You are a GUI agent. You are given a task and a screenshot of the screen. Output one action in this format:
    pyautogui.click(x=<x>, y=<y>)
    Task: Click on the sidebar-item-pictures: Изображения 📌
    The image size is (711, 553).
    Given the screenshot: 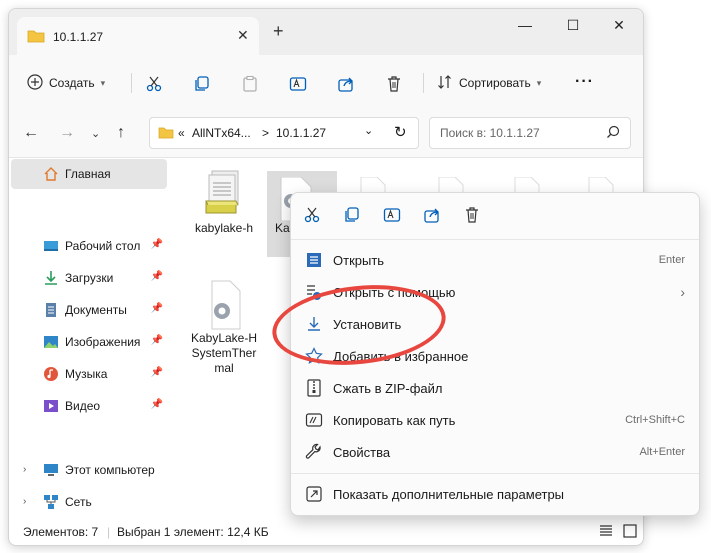 What is the action you would take?
    pyautogui.click(x=89, y=342)
    